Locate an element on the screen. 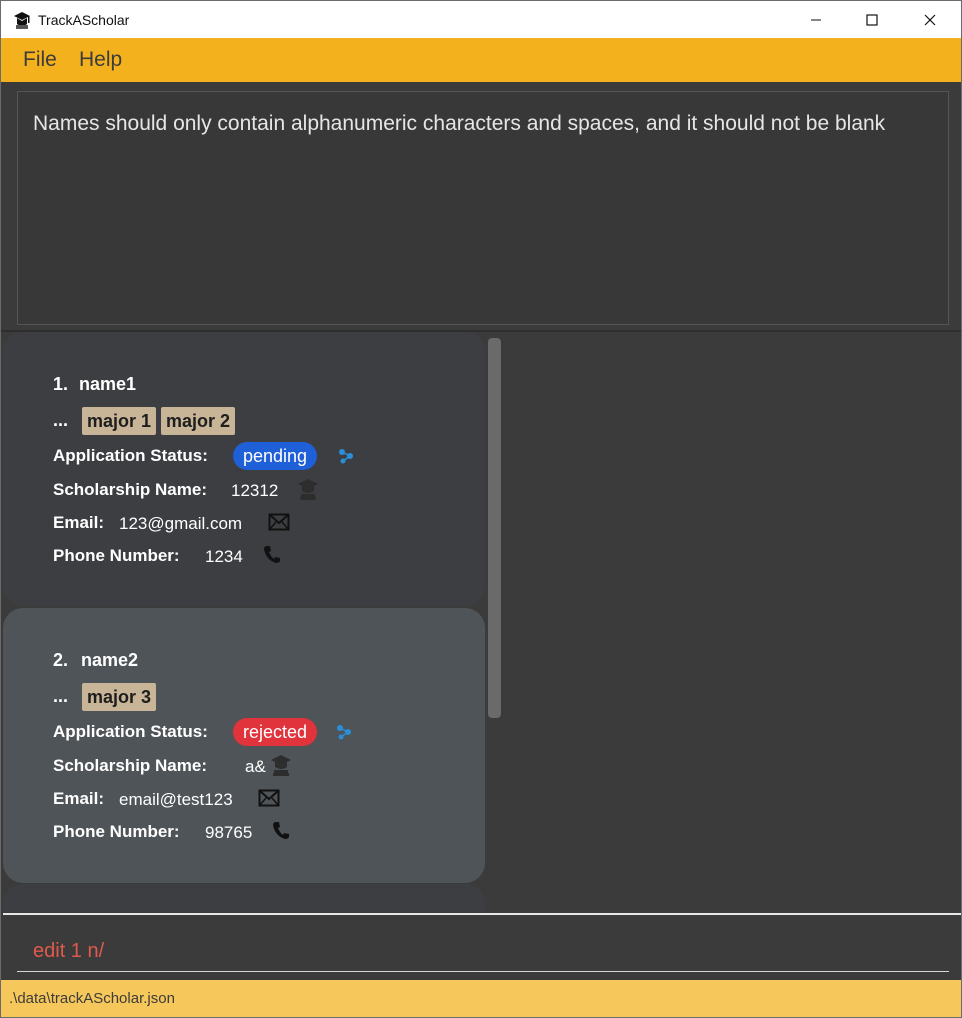  applicant-card is located at coordinates (244, 898).